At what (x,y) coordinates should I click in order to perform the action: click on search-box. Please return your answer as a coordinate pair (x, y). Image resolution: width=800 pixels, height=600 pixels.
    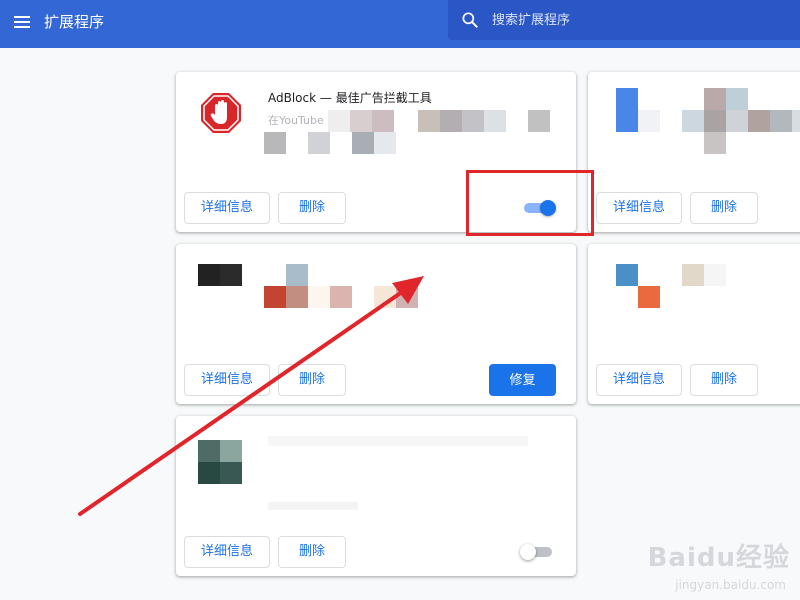
    Looking at the image, I should click on (624, 20).